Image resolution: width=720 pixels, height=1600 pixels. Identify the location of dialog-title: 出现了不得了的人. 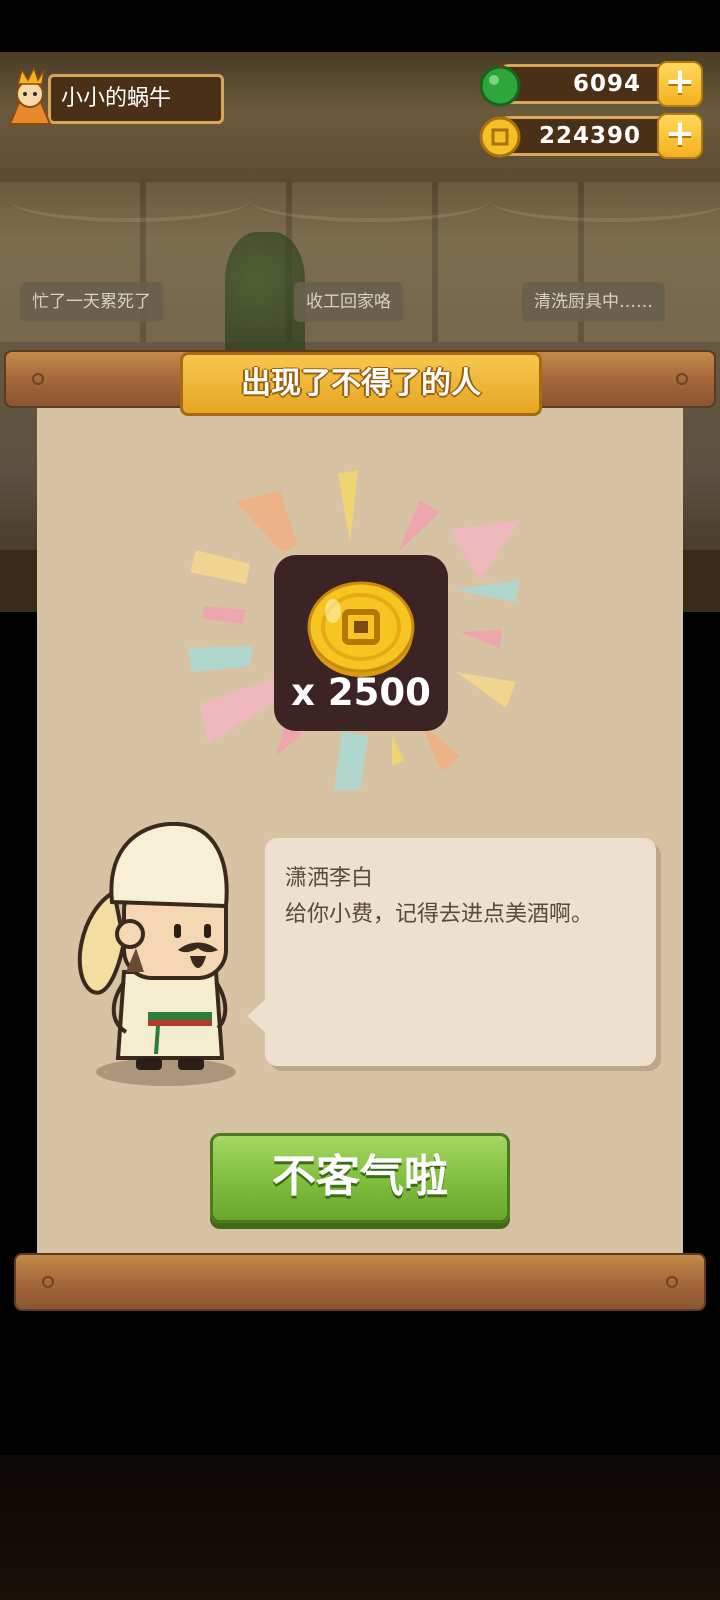
(361, 383).